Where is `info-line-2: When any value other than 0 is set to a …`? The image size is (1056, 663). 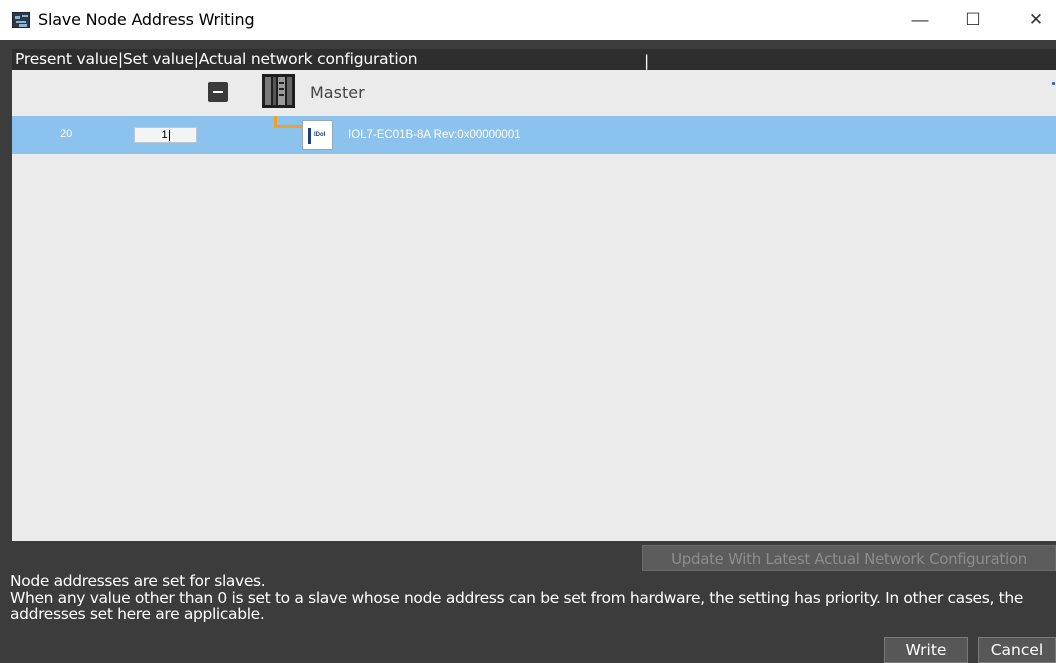
info-line-2: When any value other than 0 is set to a … is located at coordinates (517, 597).